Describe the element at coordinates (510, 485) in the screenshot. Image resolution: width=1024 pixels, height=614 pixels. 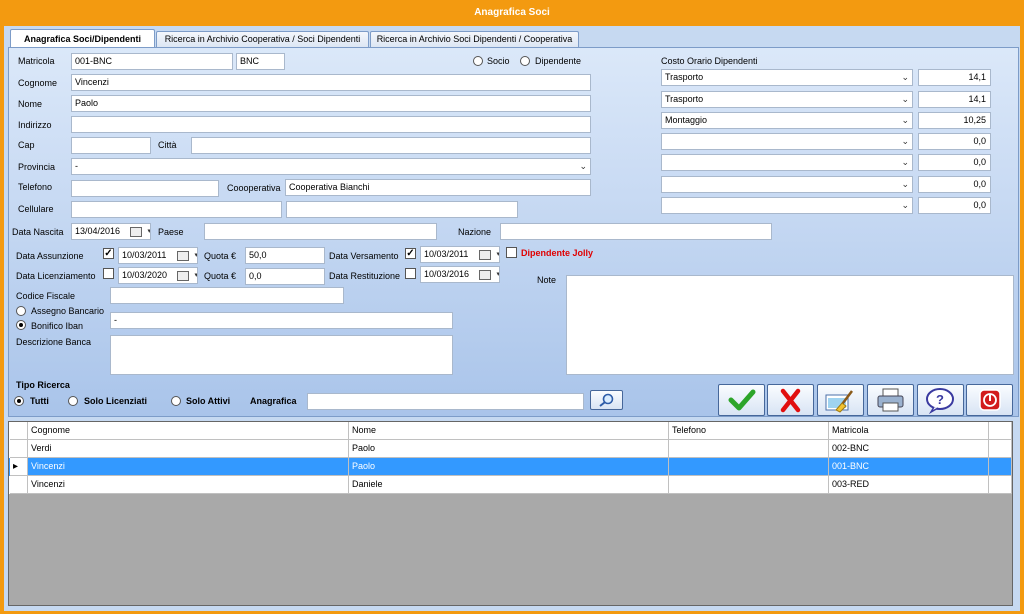
I see `table-row: Vincenzi Daniele 003-RED` at that location.